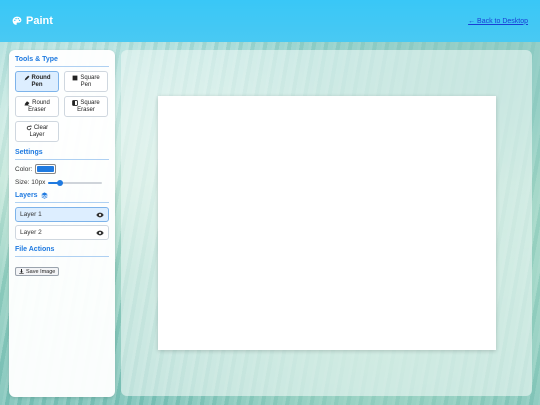  Describe the element at coordinates (36, 59) in the screenshot. I see `tools-section-label: Tools & Type` at that location.